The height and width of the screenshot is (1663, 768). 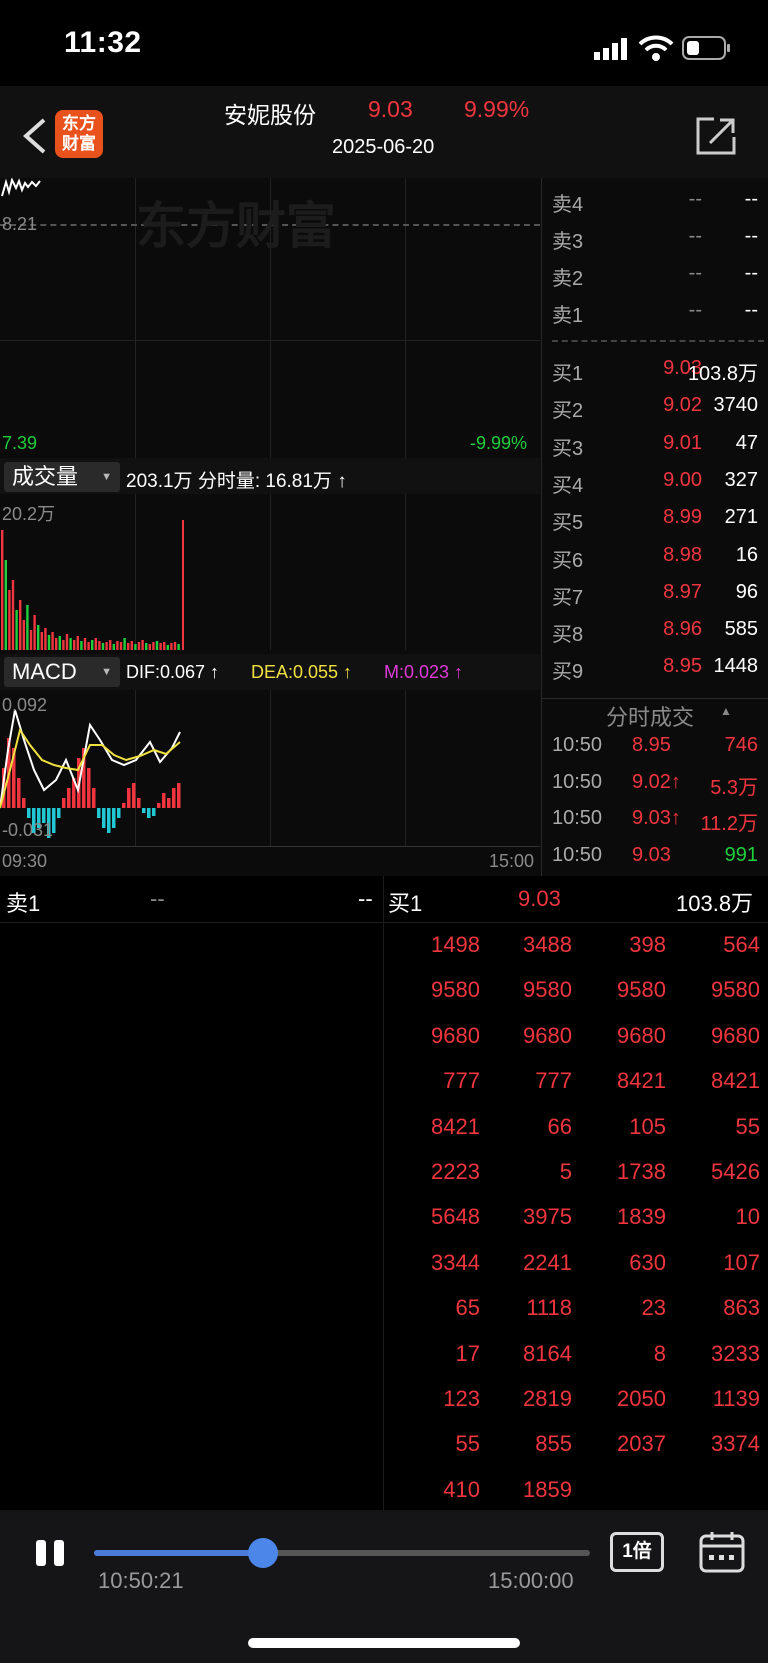 What do you see at coordinates (655, 445) in the screenshot?
I see `bid-row: 买3 9.01 47` at bounding box center [655, 445].